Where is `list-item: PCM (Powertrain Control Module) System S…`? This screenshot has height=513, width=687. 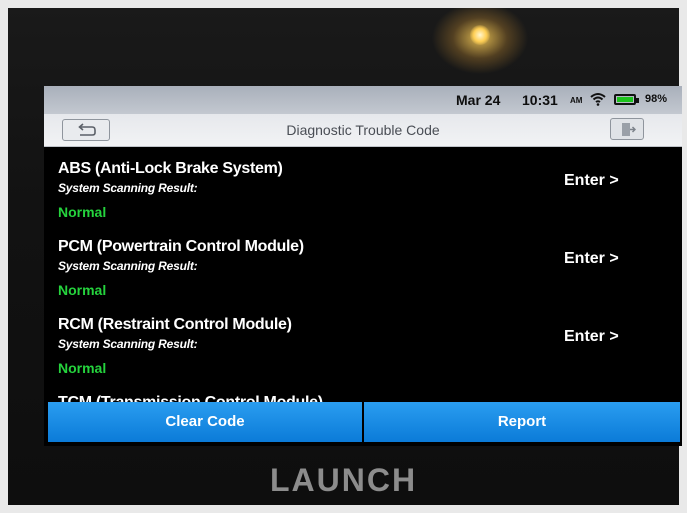
list-item: PCM (Powertrain Control Module) System S… is located at coordinates (363, 264).